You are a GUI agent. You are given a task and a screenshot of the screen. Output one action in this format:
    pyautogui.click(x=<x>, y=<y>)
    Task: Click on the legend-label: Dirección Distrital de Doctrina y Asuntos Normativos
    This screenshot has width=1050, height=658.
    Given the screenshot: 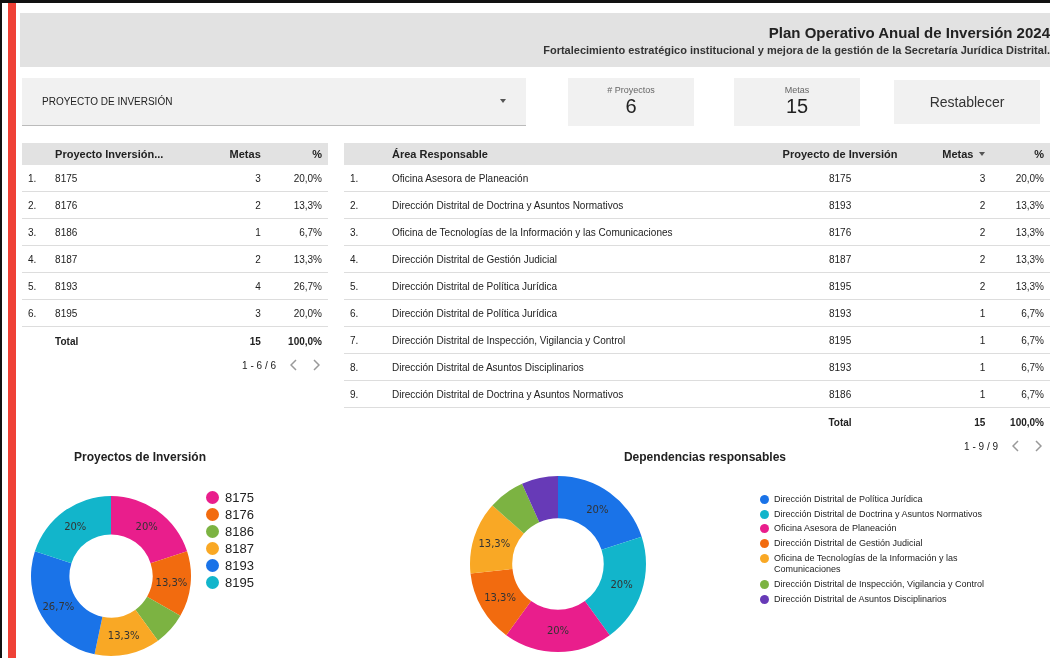 What is the action you would take?
    pyautogui.click(x=878, y=514)
    